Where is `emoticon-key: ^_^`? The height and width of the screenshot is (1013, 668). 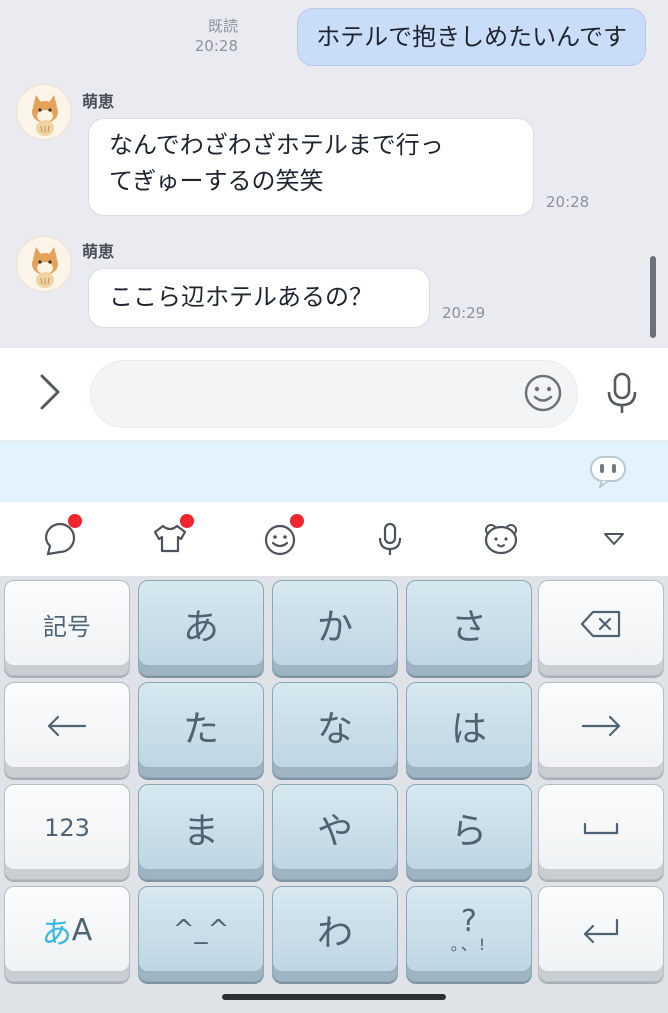 emoticon-key: ^_^ is located at coordinates (201, 934).